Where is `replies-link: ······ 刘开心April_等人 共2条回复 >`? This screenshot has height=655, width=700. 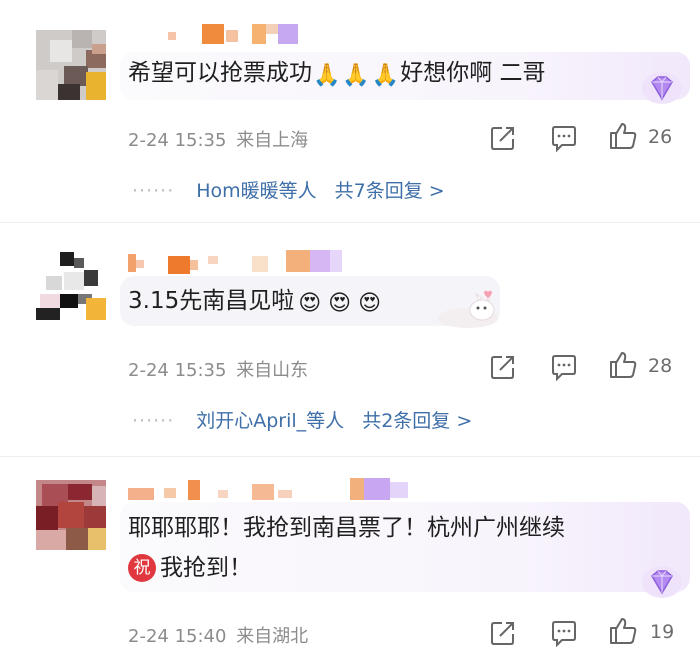 replies-link: ······ 刘开心April_等人 共2条回复 > is located at coordinates (302, 419).